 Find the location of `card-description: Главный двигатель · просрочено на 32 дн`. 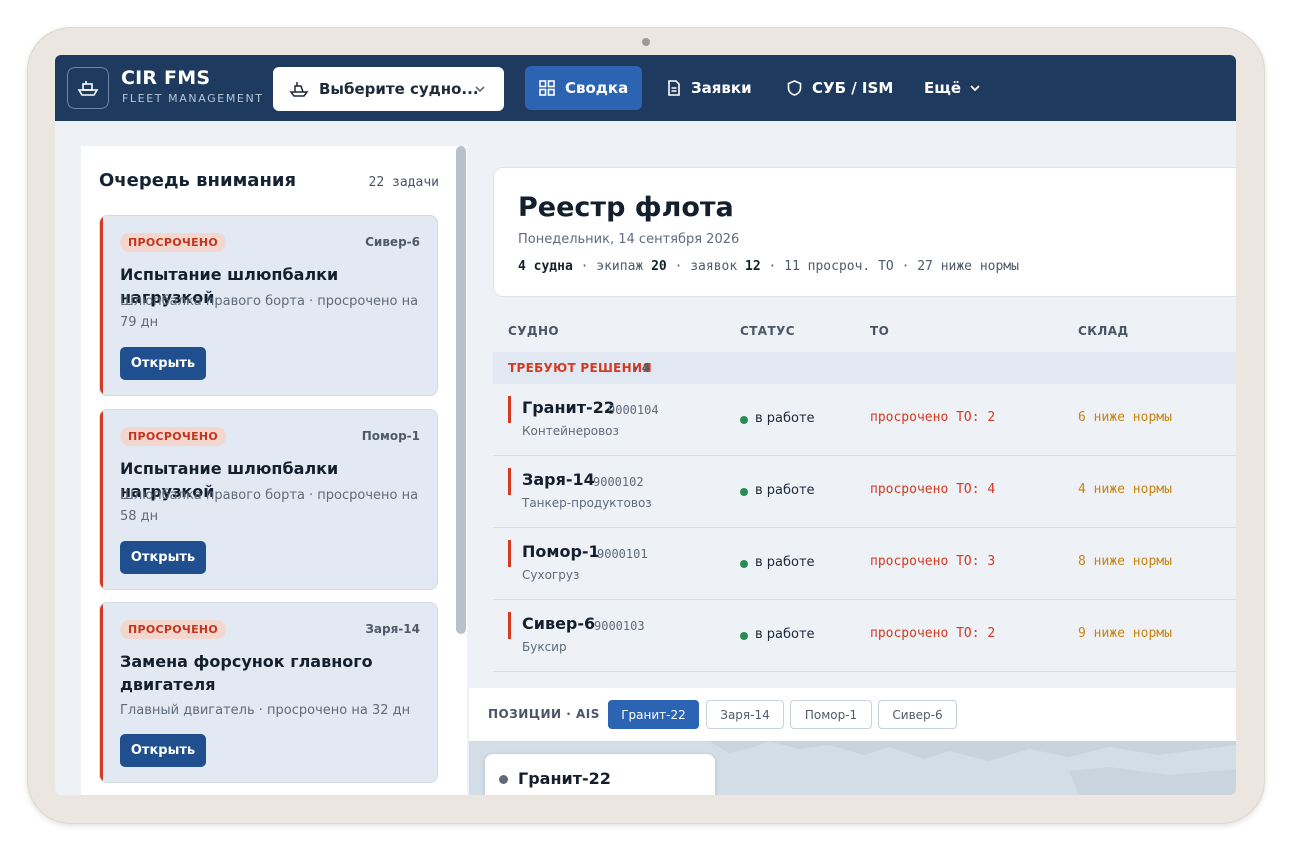

card-description: Главный двигатель · просрочено на 32 дн is located at coordinates (265, 710).